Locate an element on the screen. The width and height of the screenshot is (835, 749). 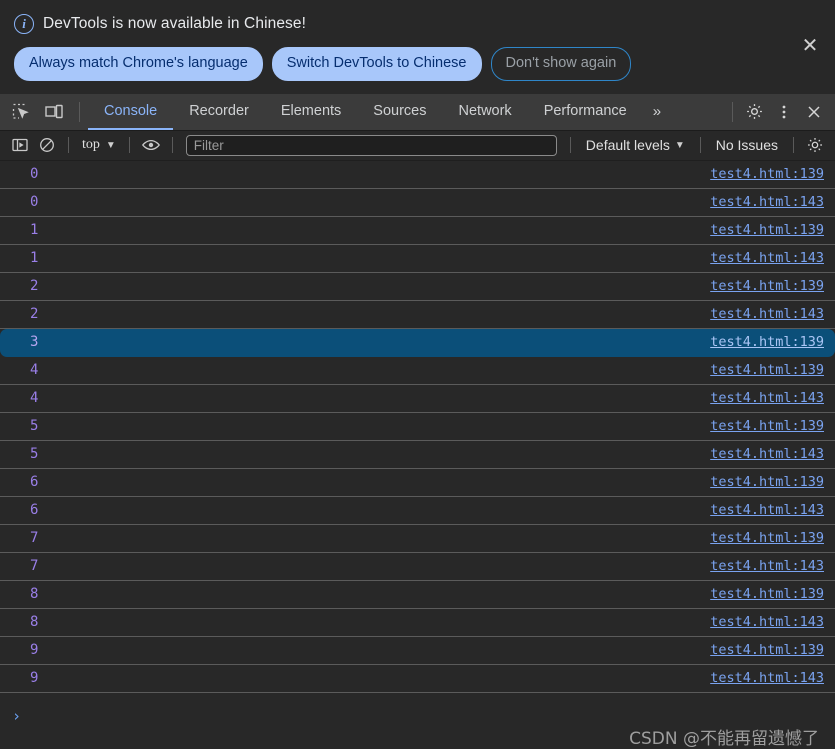
console-message-row: 4 test4.html:143 is located at coordinates (417, 399).